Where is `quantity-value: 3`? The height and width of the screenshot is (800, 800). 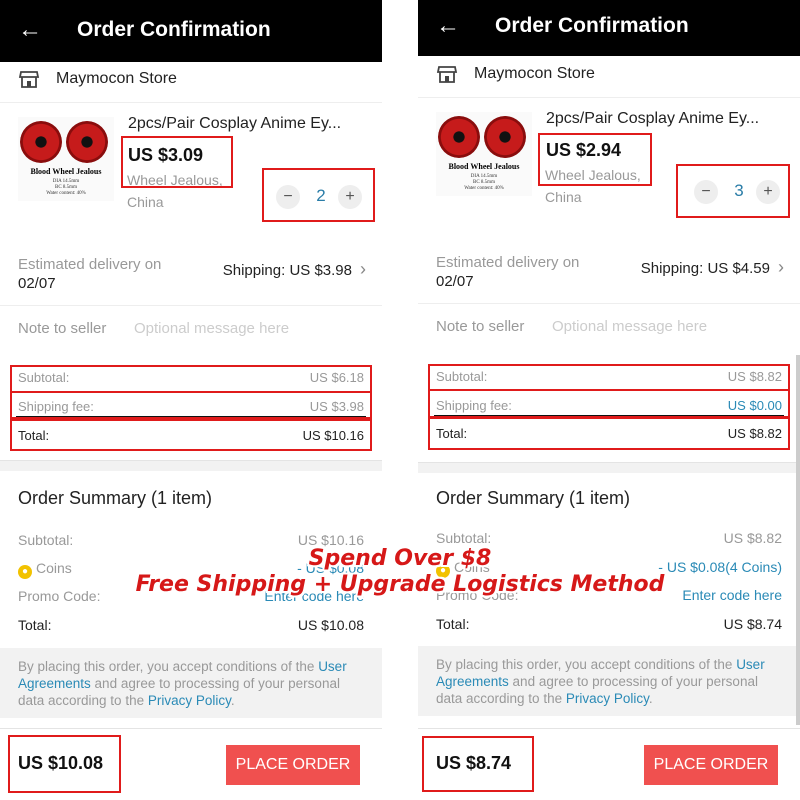
quantity-value: 3 is located at coordinates (739, 191).